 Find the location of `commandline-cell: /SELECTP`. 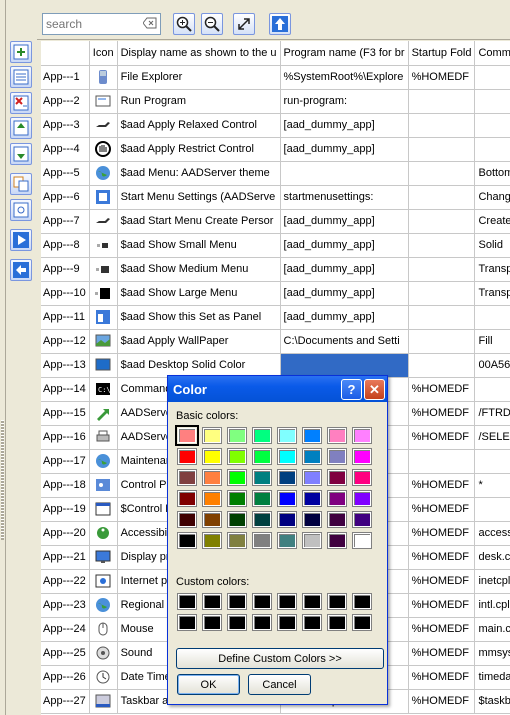

commandline-cell: /SELECTP is located at coordinates (492, 437).